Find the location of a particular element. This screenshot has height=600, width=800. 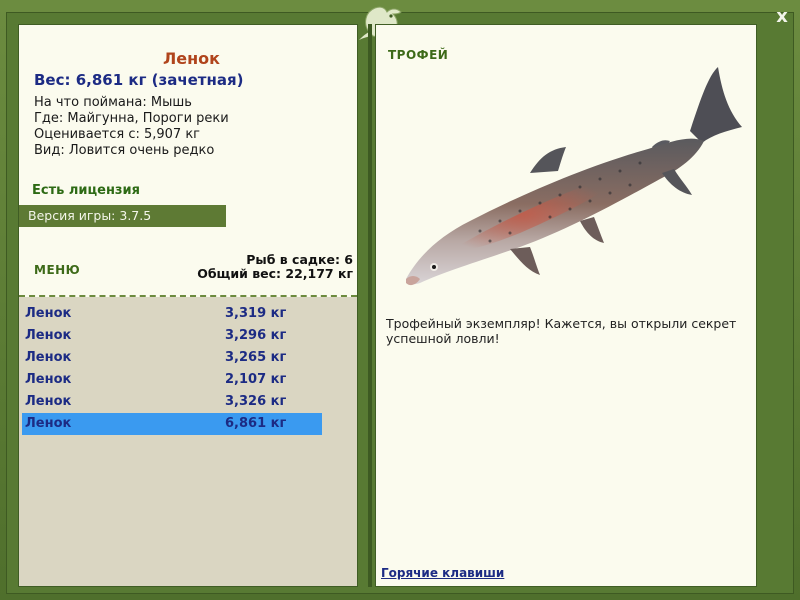

catch-item-weight: 3,296 кг is located at coordinates (256, 335).